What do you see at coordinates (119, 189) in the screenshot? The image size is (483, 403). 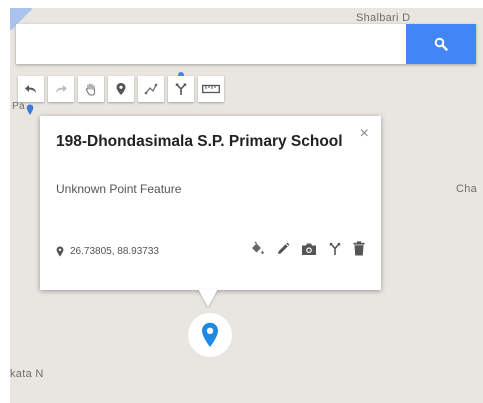 I see `feature-type-label: Unknown Point Feature` at bounding box center [119, 189].